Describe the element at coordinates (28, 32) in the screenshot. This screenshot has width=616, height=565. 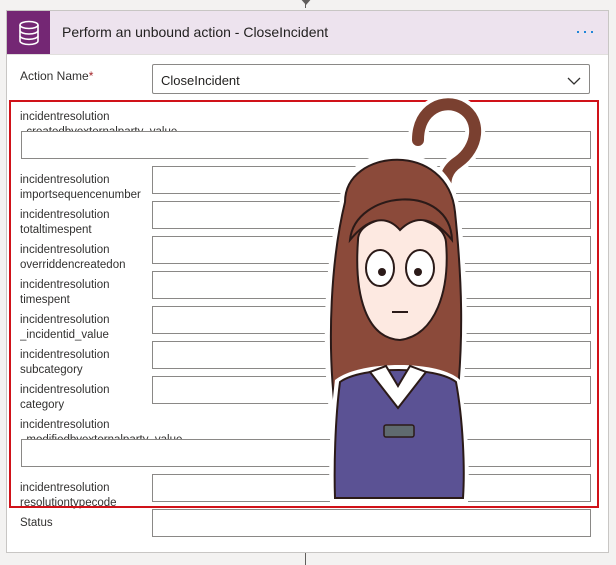
I see `database-icon` at that location.